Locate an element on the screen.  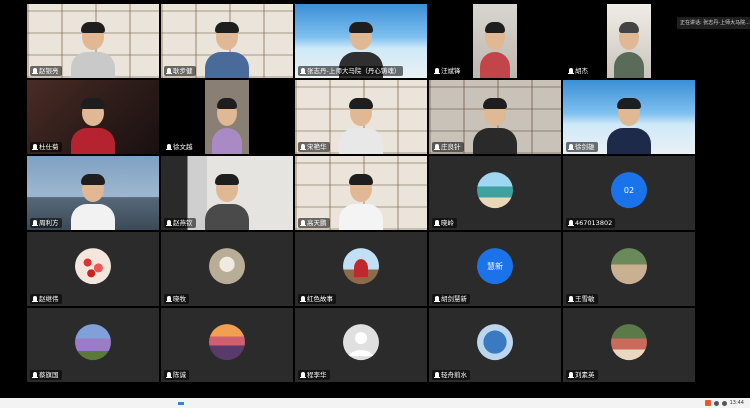
participant-tile: 汪斌锋 is located at coordinates (495, 41).